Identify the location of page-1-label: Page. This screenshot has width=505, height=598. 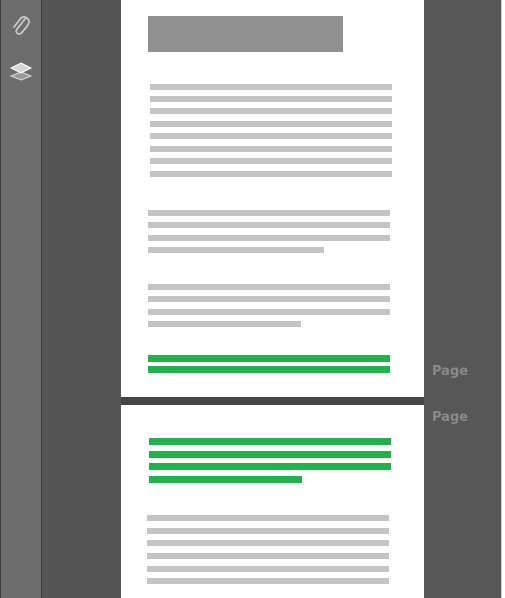
(450, 371).